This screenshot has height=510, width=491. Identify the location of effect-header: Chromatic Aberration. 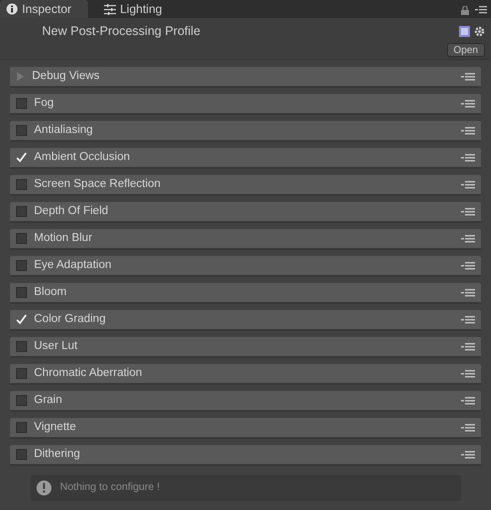
(245, 374).